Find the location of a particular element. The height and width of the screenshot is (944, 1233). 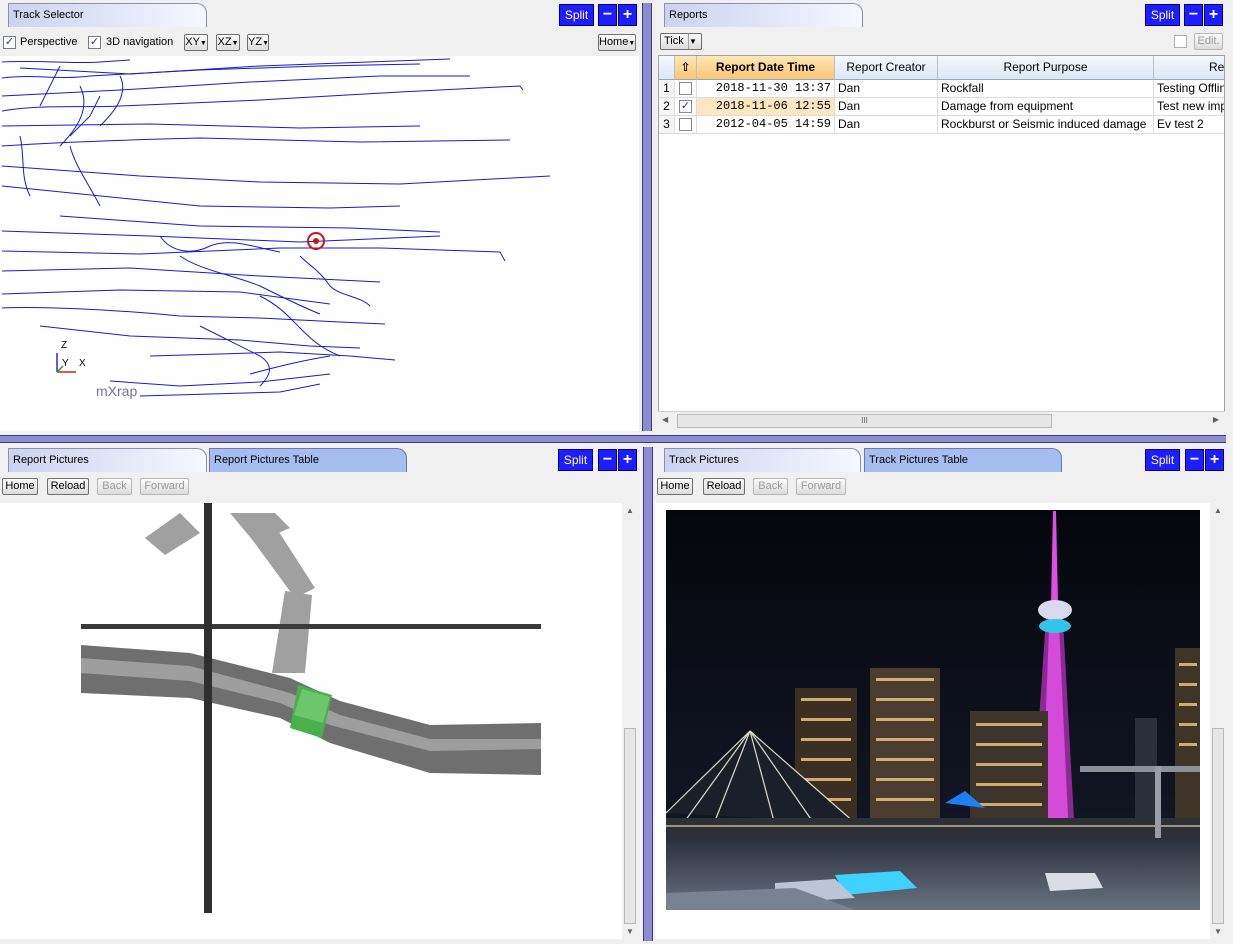

view-xz-button: XZ▼ is located at coordinates (228, 42).